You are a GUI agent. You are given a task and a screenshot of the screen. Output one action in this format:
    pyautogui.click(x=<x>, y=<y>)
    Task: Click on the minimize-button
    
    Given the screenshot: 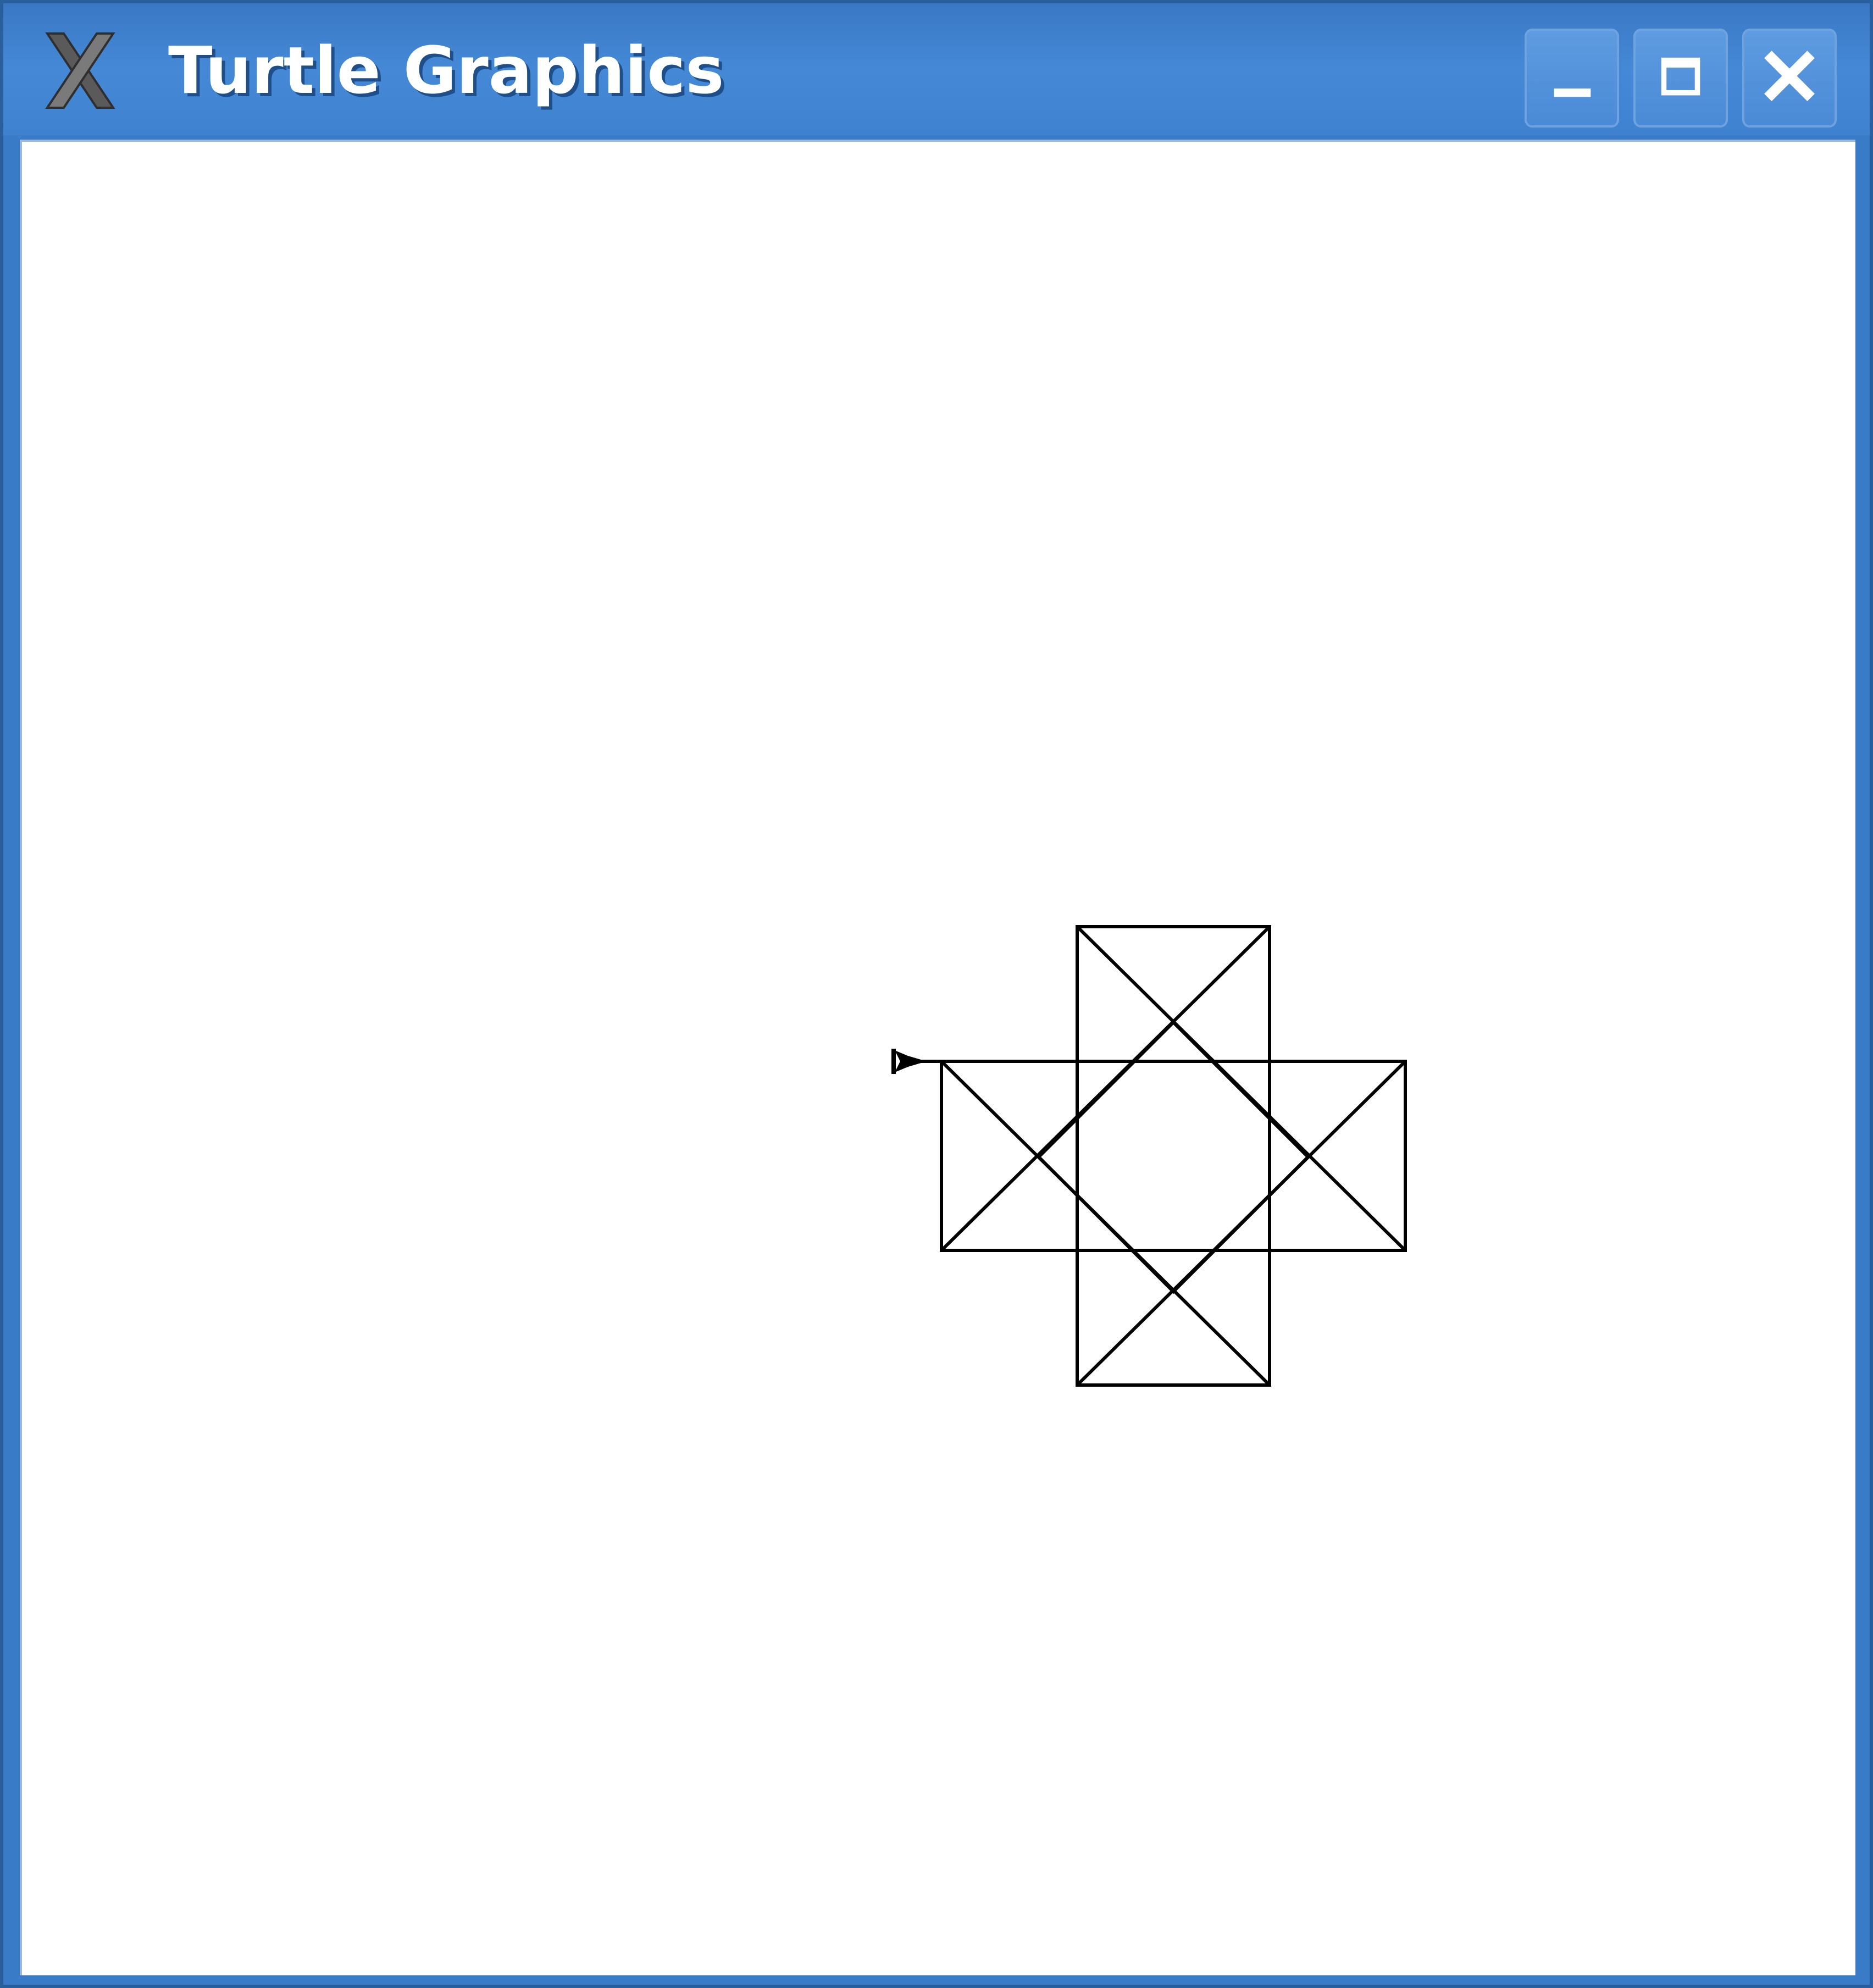 What is the action you would take?
    pyautogui.click(x=1572, y=78)
    